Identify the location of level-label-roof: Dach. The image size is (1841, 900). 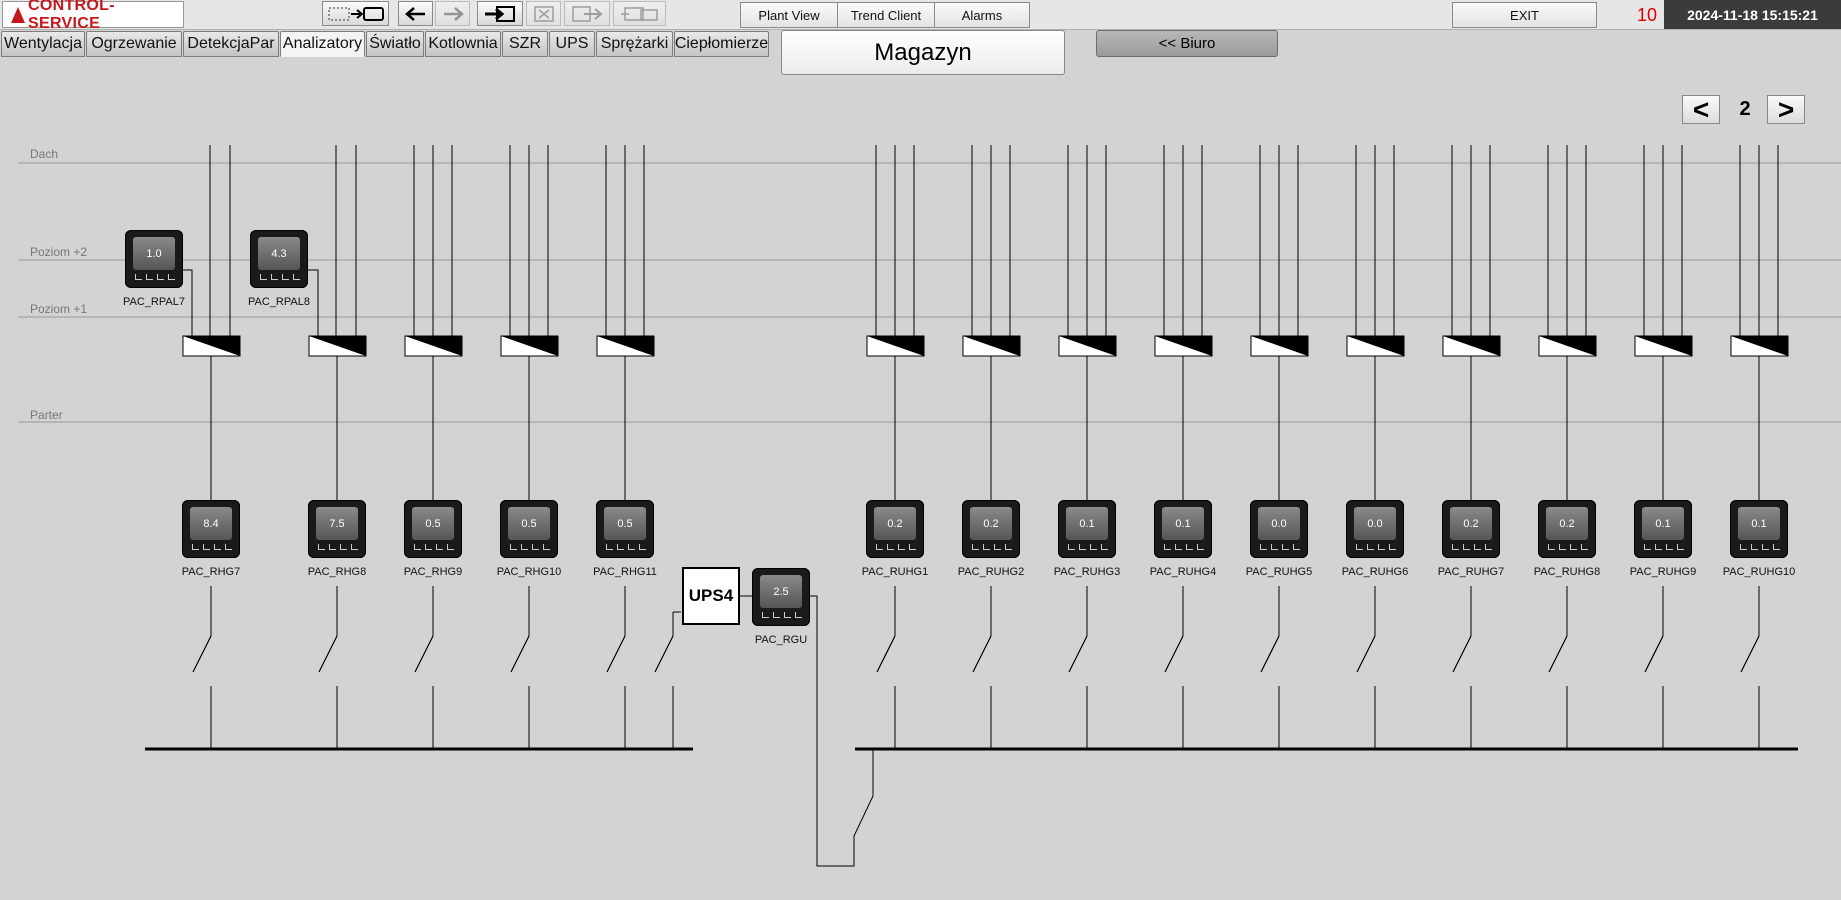
(44, 154).